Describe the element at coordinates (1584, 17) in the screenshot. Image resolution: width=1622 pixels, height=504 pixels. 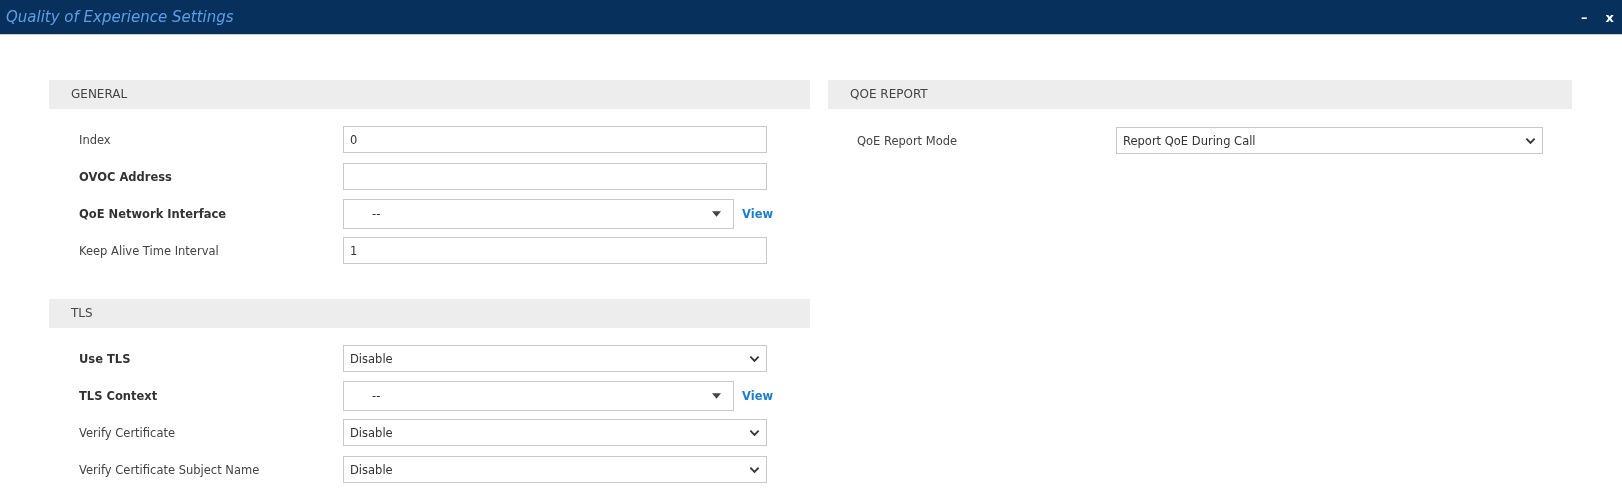
I see `minimize-button: –` at that location.